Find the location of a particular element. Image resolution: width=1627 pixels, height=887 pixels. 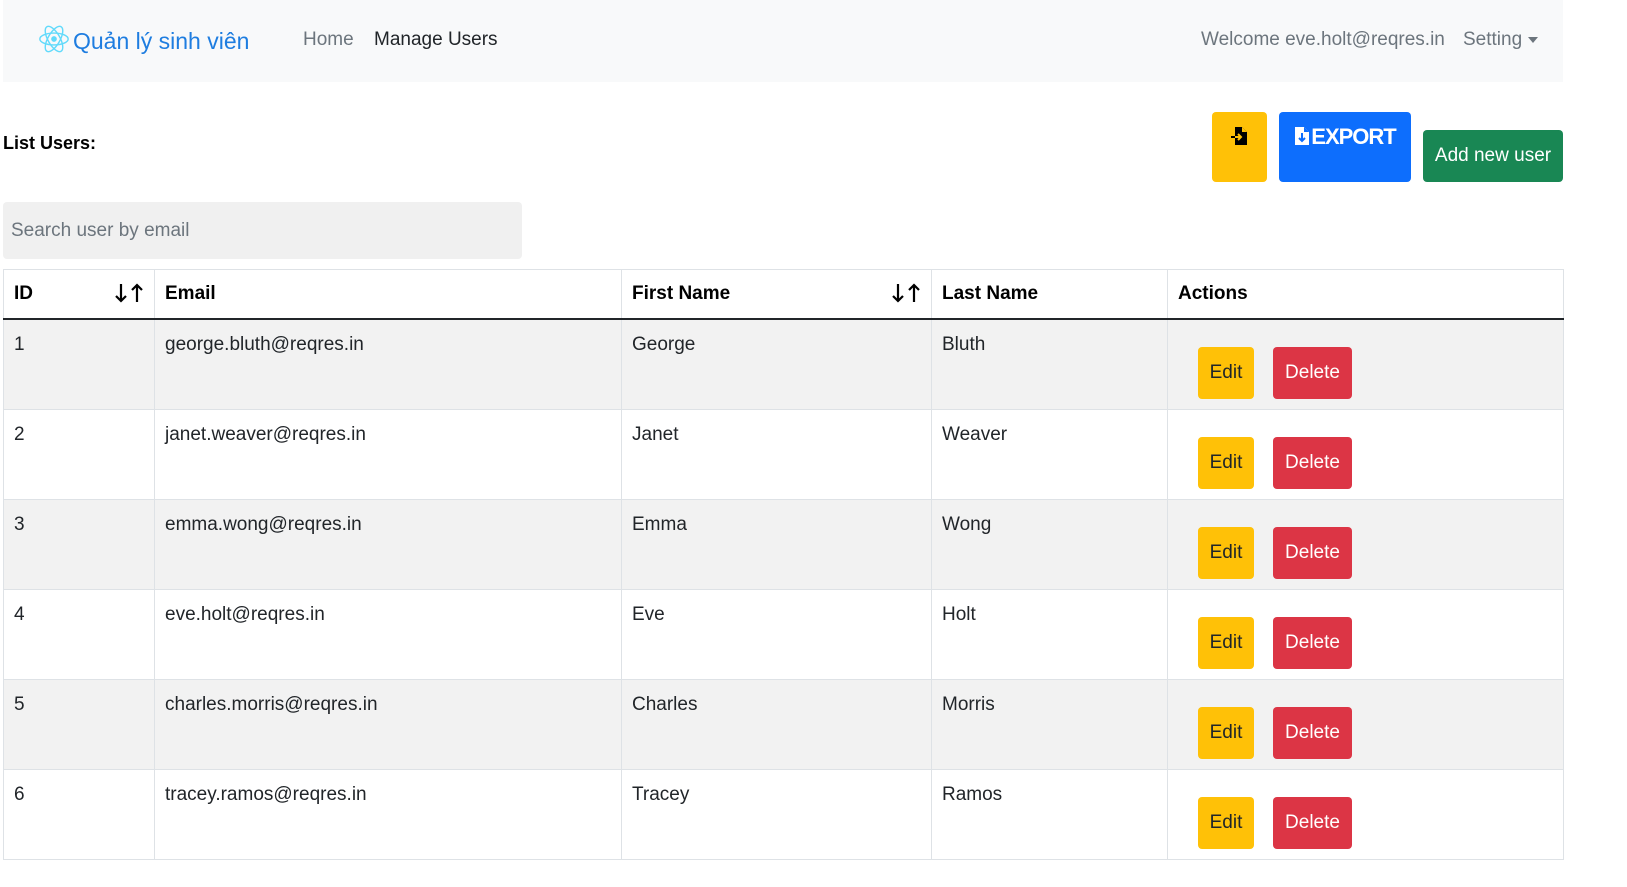

brand-title: Quản lý sinh viên is located at coordinates (161, 41).